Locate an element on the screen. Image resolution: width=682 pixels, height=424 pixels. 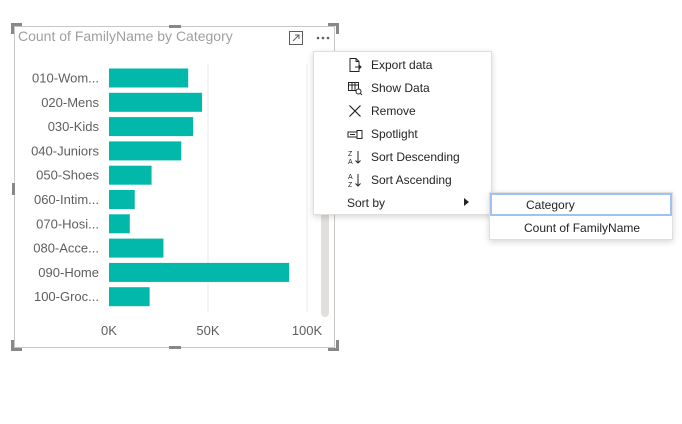
submenu-item-label: Count of FamilyName is located at coordinates (582, 227).